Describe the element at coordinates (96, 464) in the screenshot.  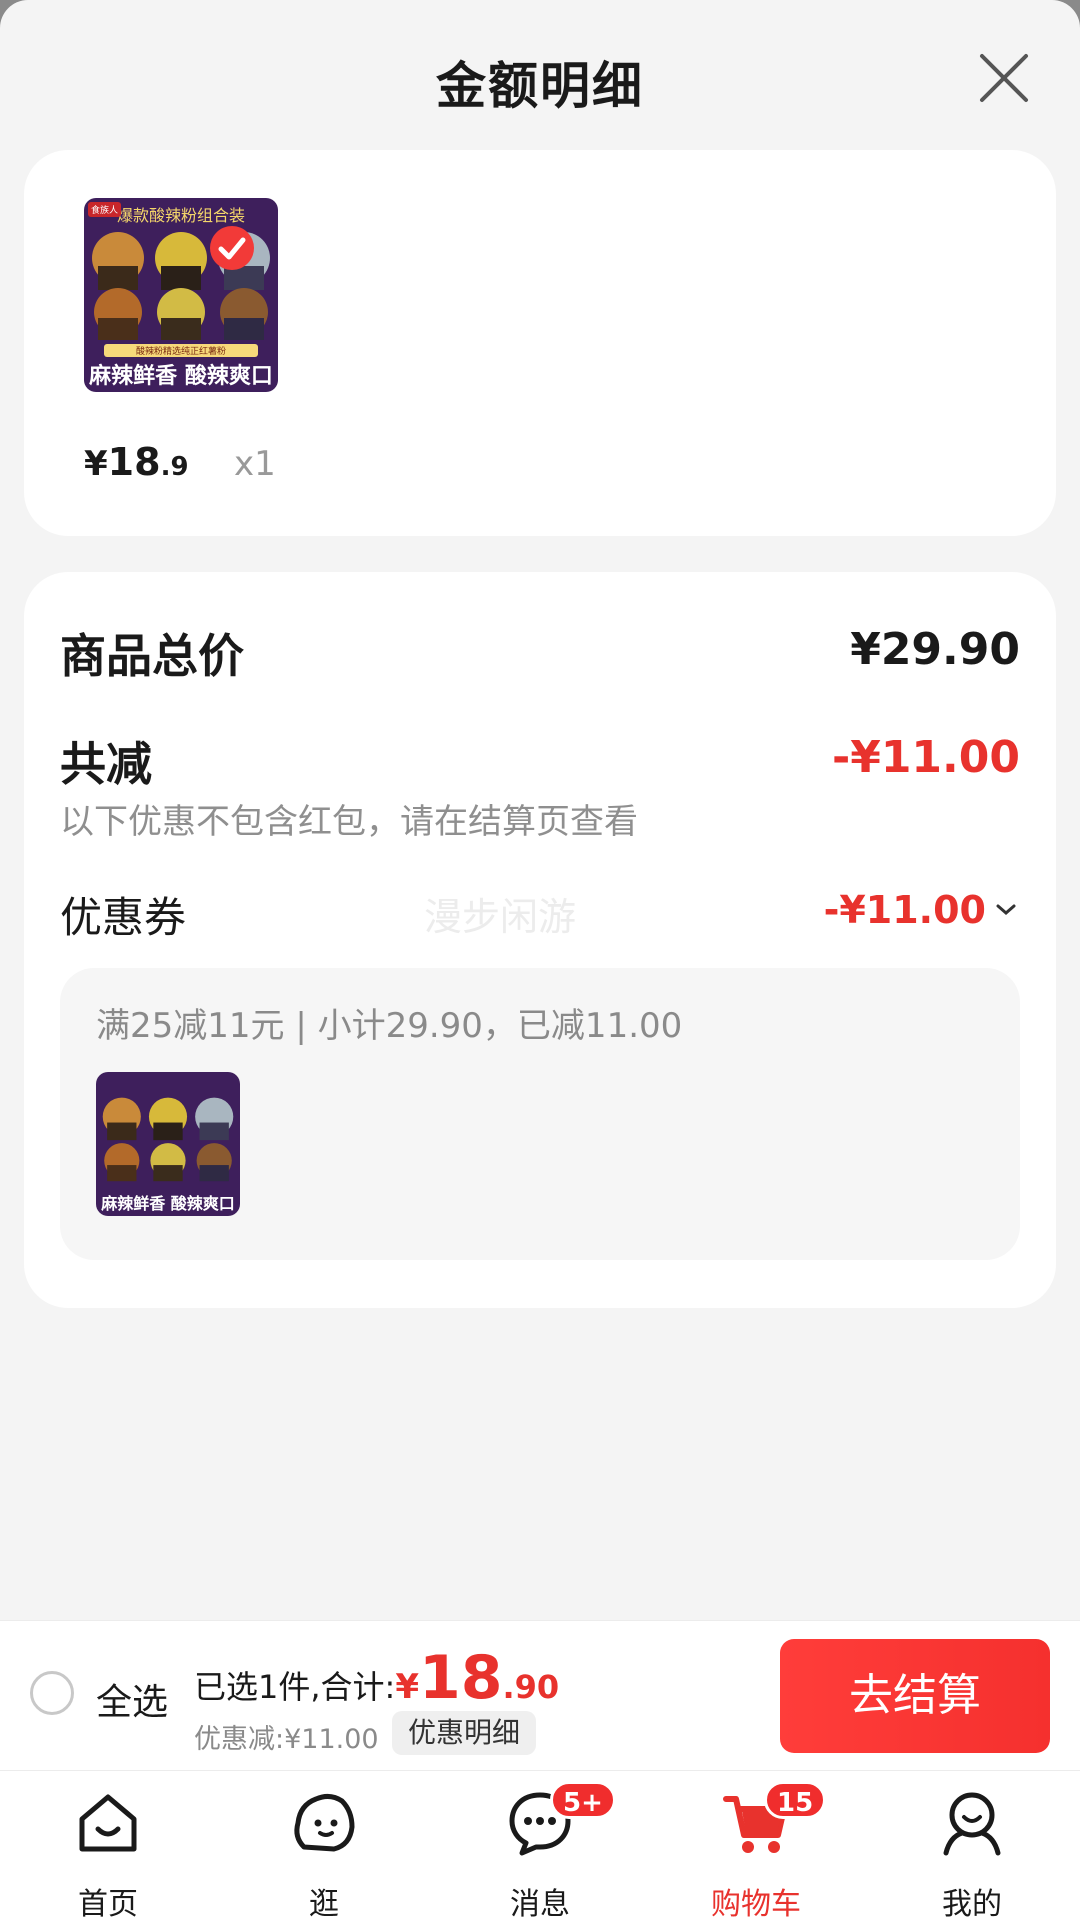
I see `currency-symbol: ¥` at that location.